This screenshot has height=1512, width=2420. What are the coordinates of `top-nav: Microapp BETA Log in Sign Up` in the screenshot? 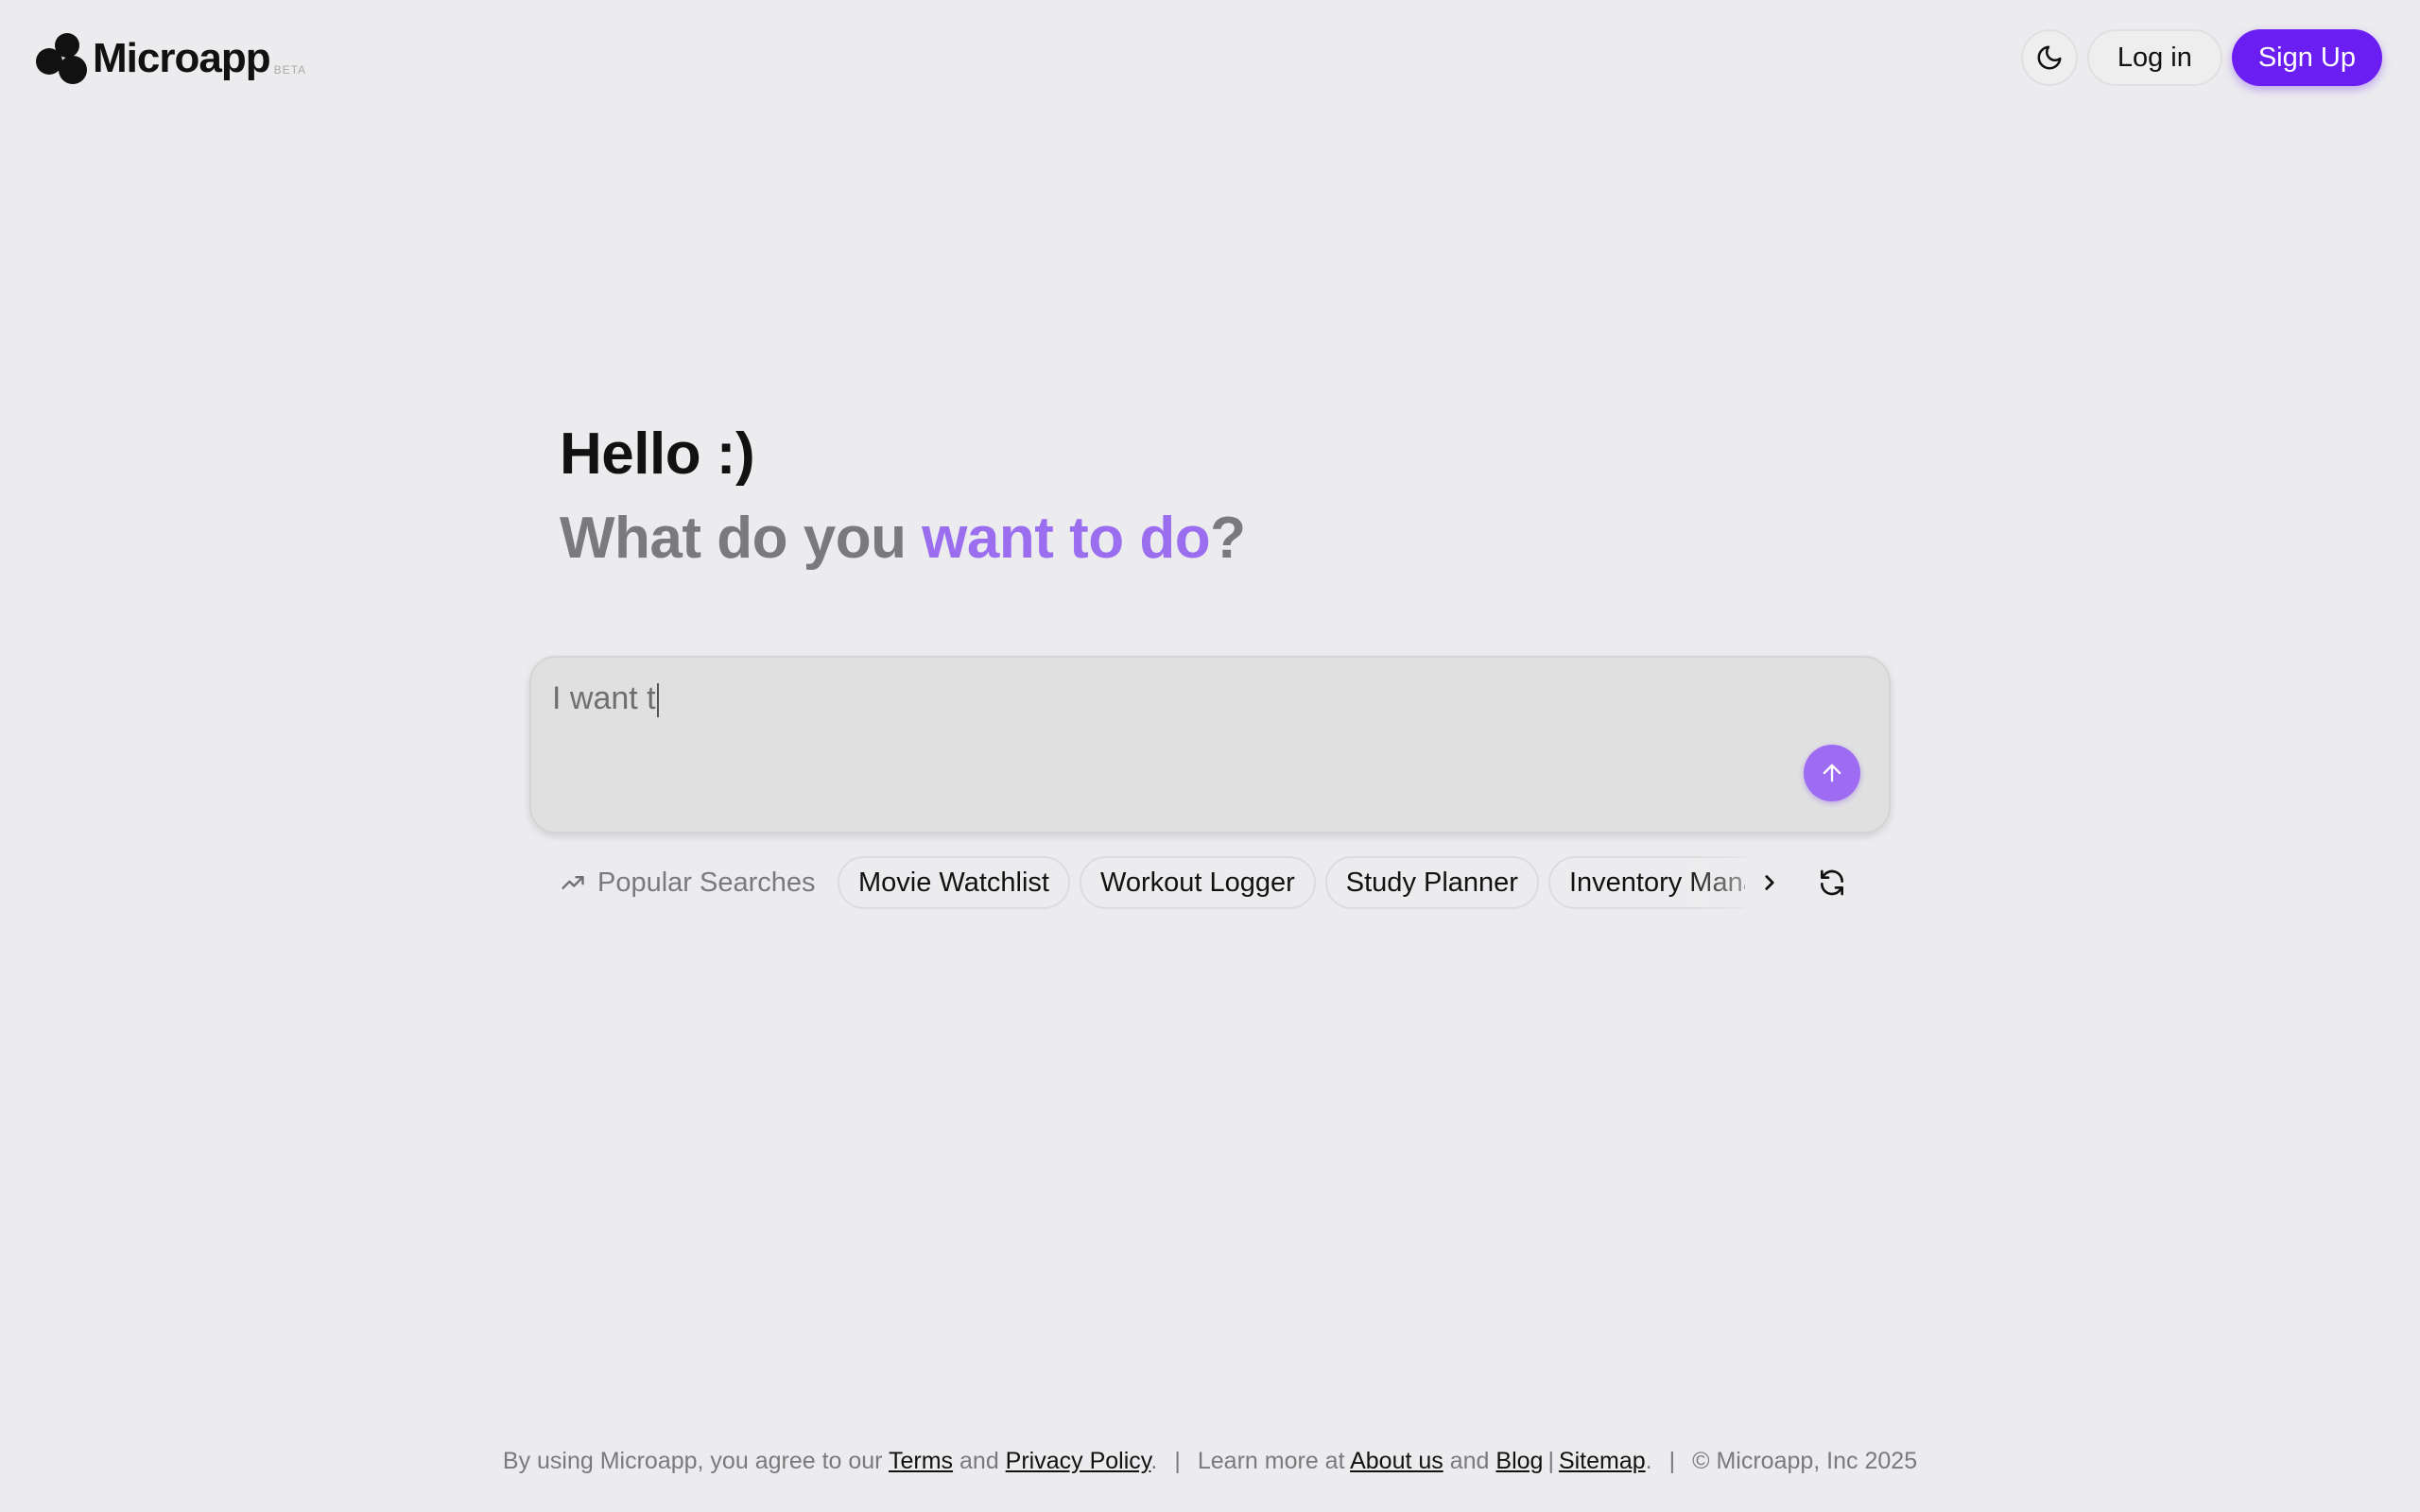 It's located at (1210, 58).